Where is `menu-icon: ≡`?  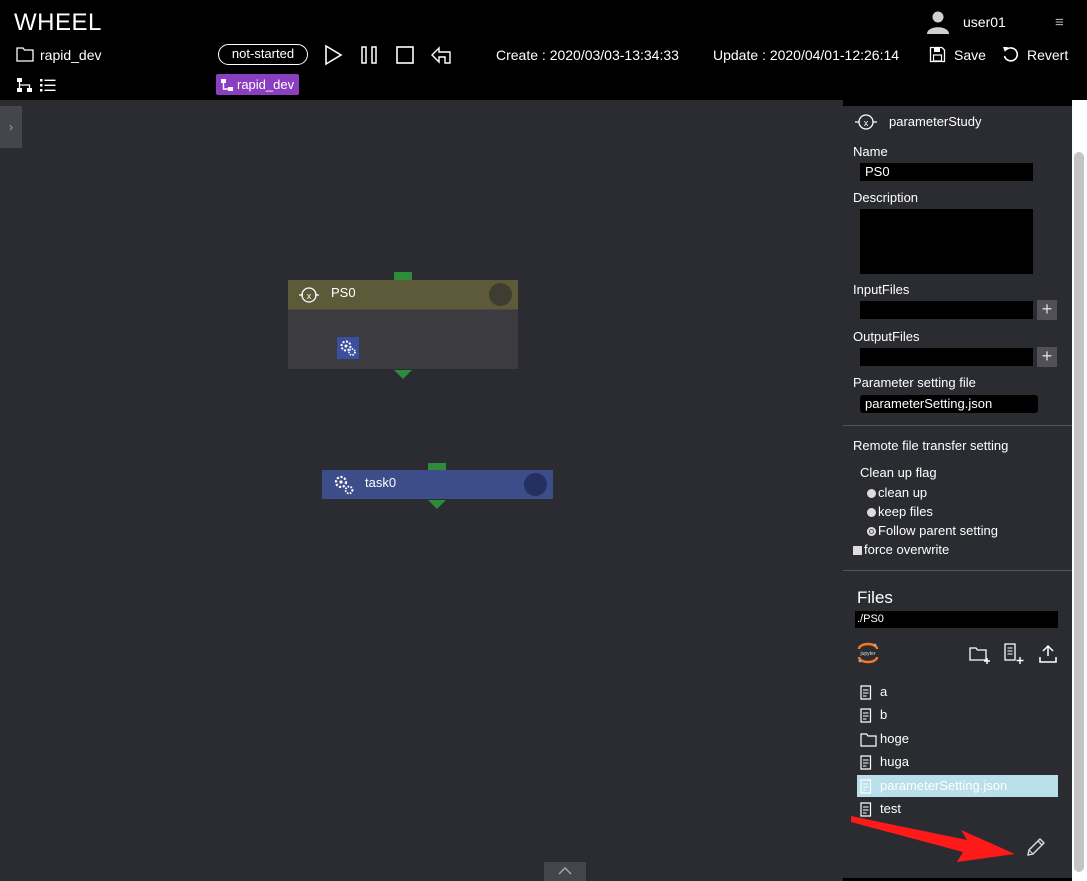 menu-icon: ≡ is located at coordinates (1059, 22).